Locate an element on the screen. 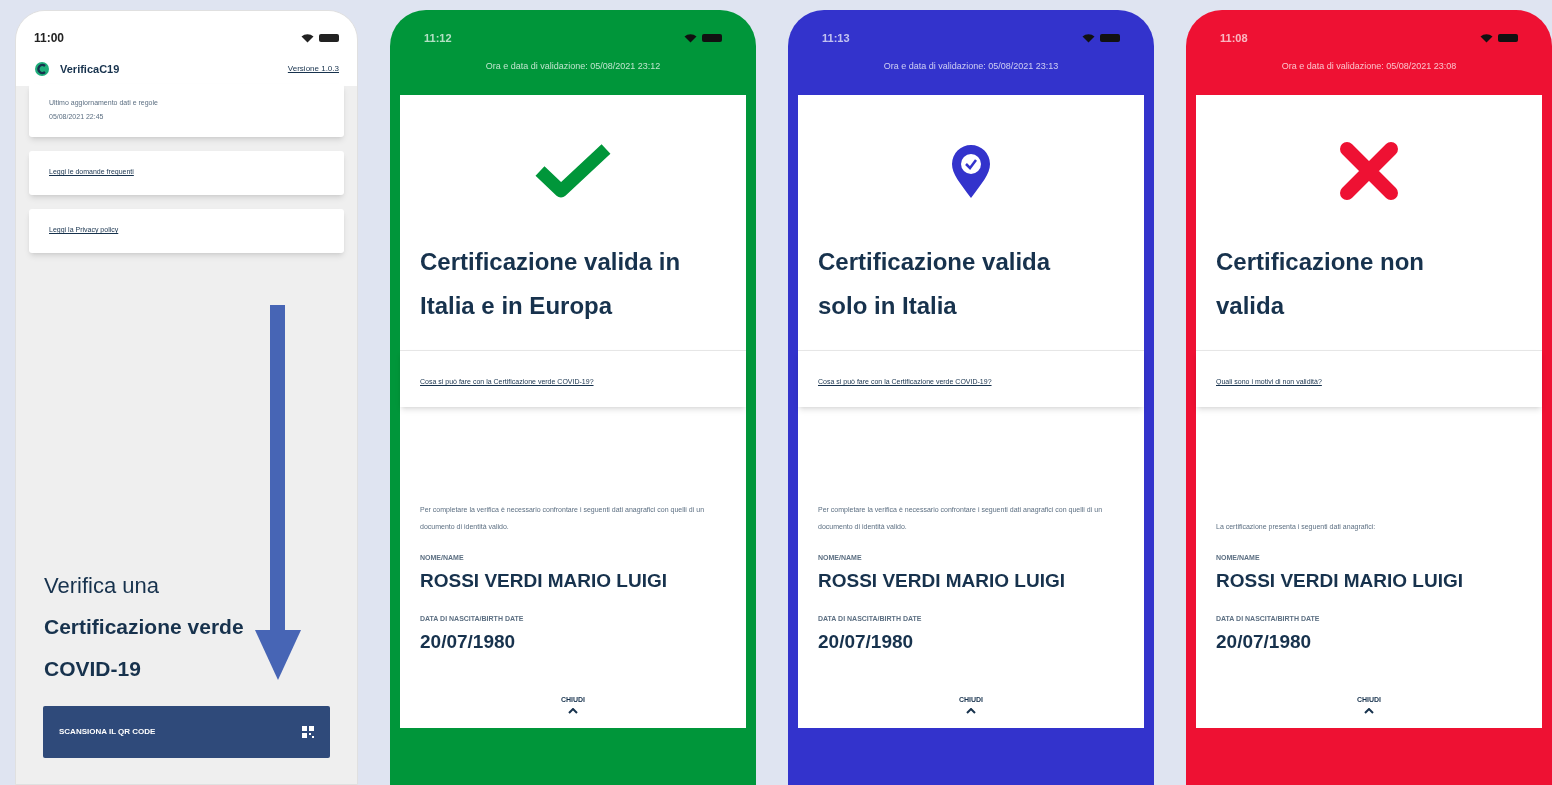 Image resolution: width=1552 pixels, height=785 pixels. headline-title: Certificazione verde COVID-19 is located at coordinates (144, 648).